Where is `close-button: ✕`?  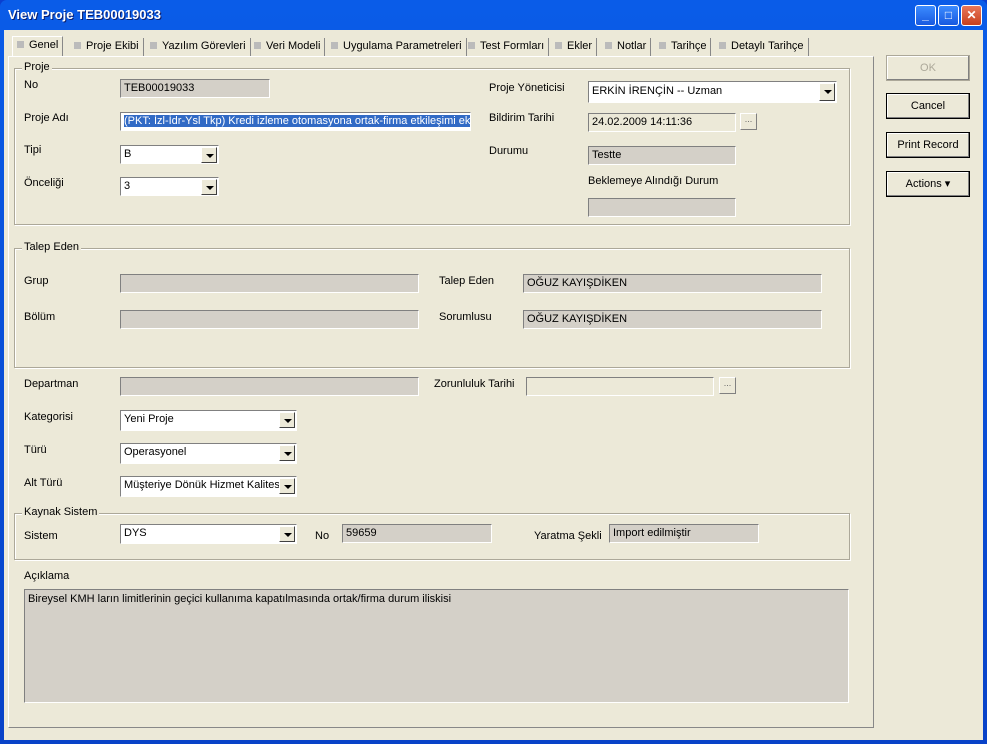 close-button: ✕ is located at coordinates (971, 15).